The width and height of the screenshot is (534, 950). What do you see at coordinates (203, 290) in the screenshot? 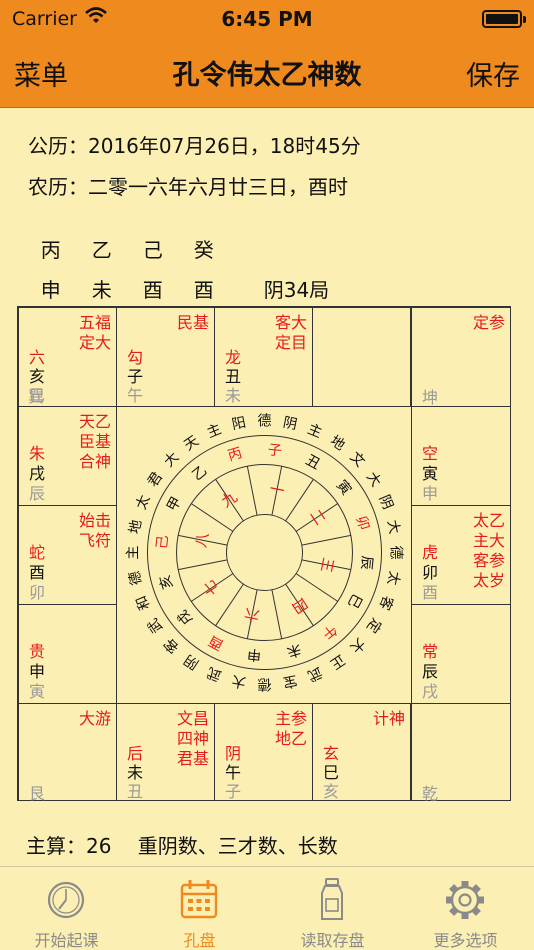
I see `branch-hour: 酉` at bounding box center [203, 290].